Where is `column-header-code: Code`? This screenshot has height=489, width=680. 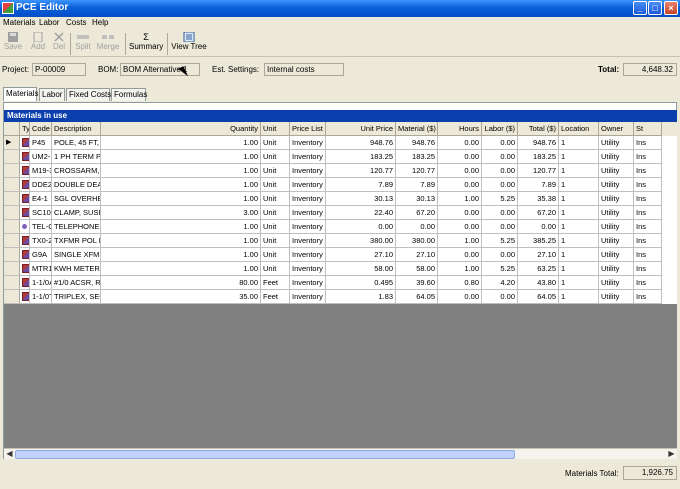
column-header-code: Code is located at coordinates (41, 129).